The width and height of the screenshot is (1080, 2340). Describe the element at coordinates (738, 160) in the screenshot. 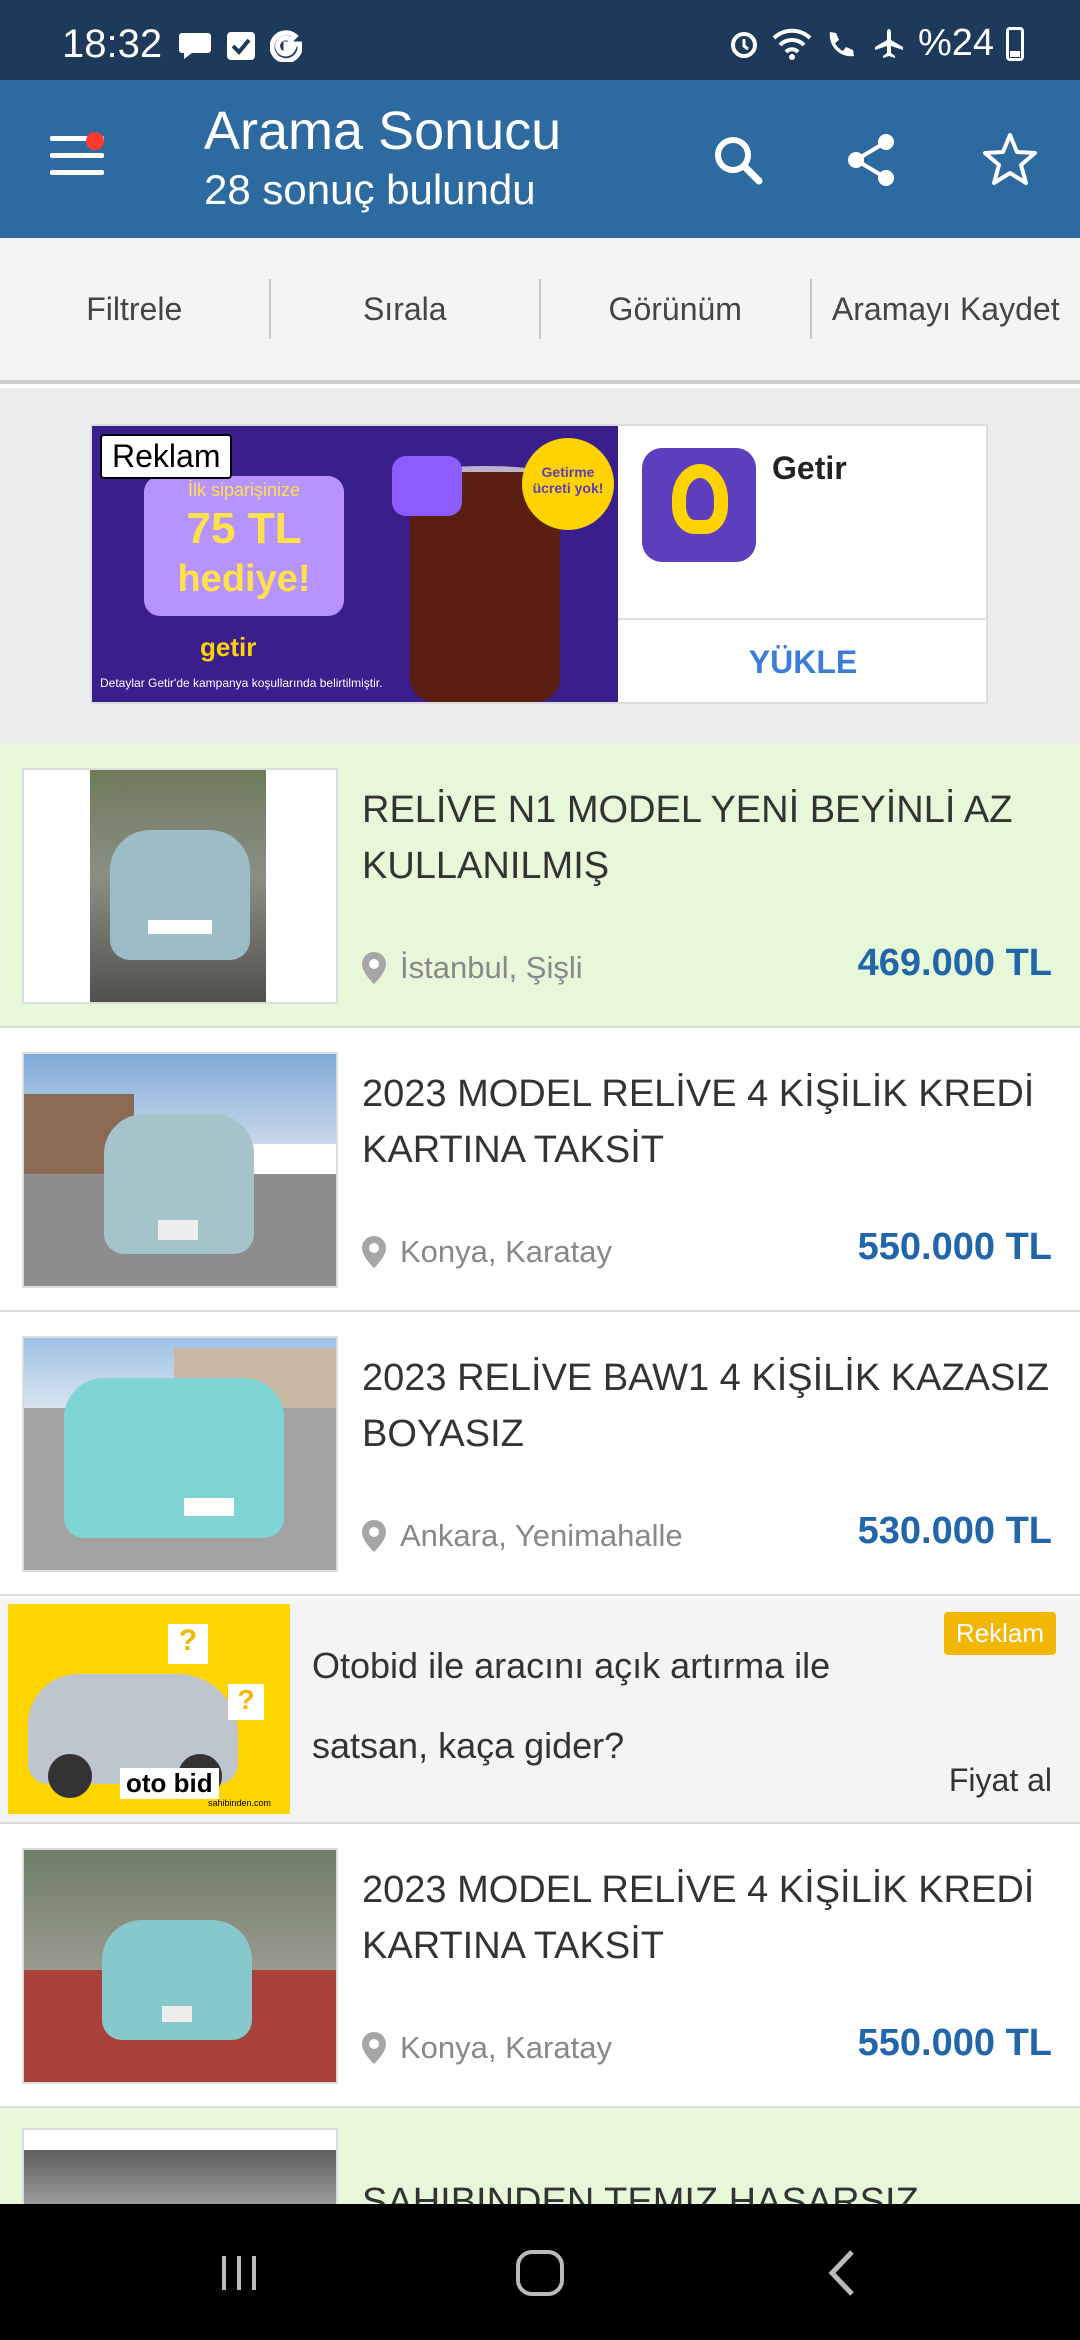

I see `search-icon` at that location.